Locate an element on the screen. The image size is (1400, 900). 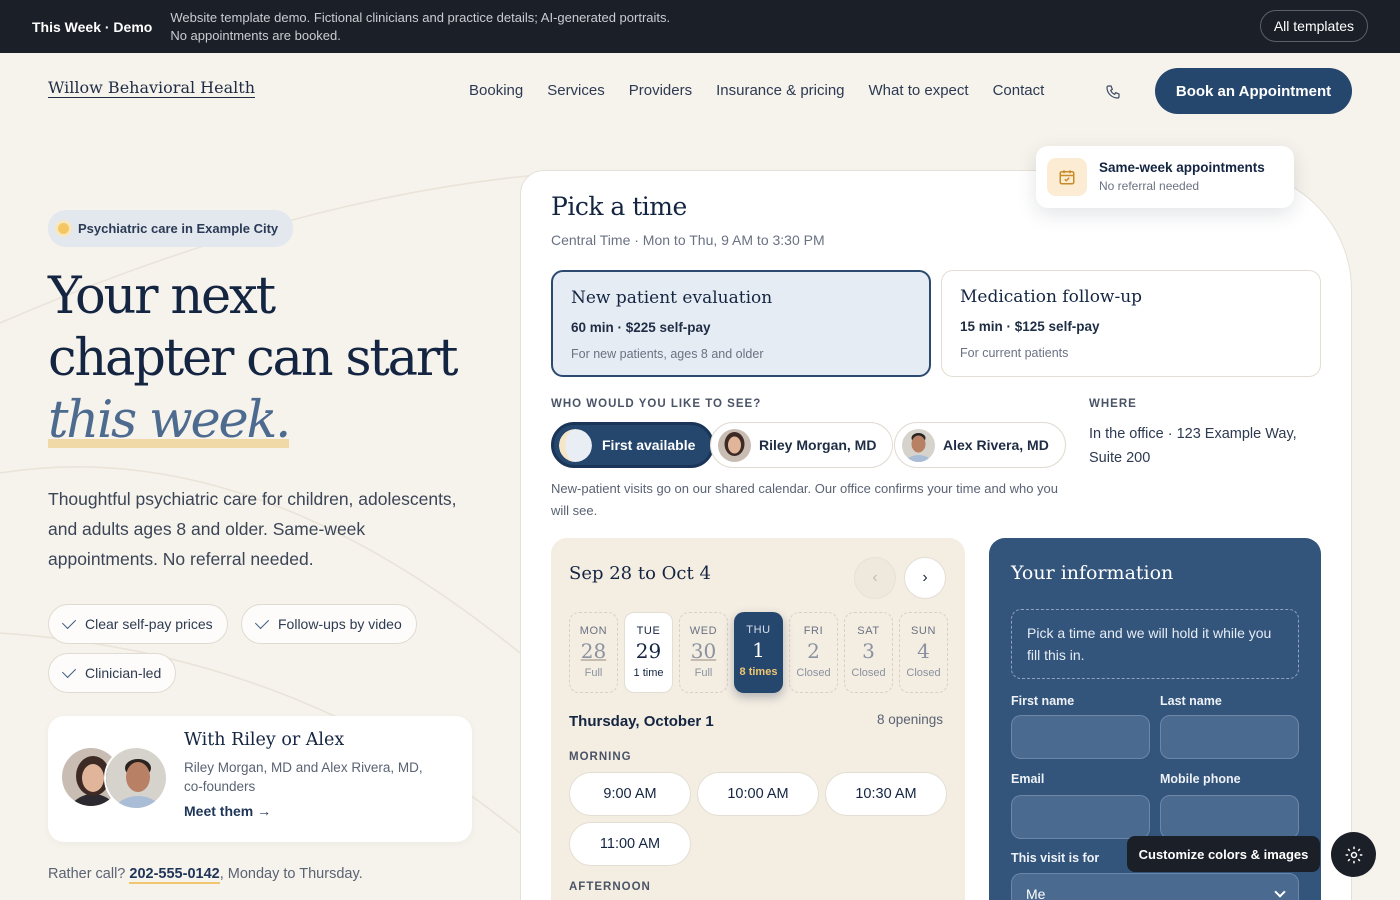
slot-9-00: 9:00 AM is located at coordinates (630, 794).